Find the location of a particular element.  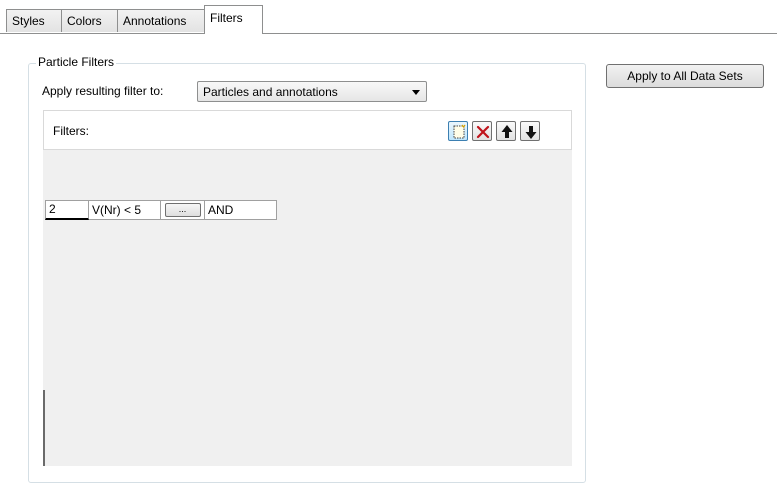

apply-to-all-data-sets-button: Apply to All Data Sets is located at coordinates (685, 76).